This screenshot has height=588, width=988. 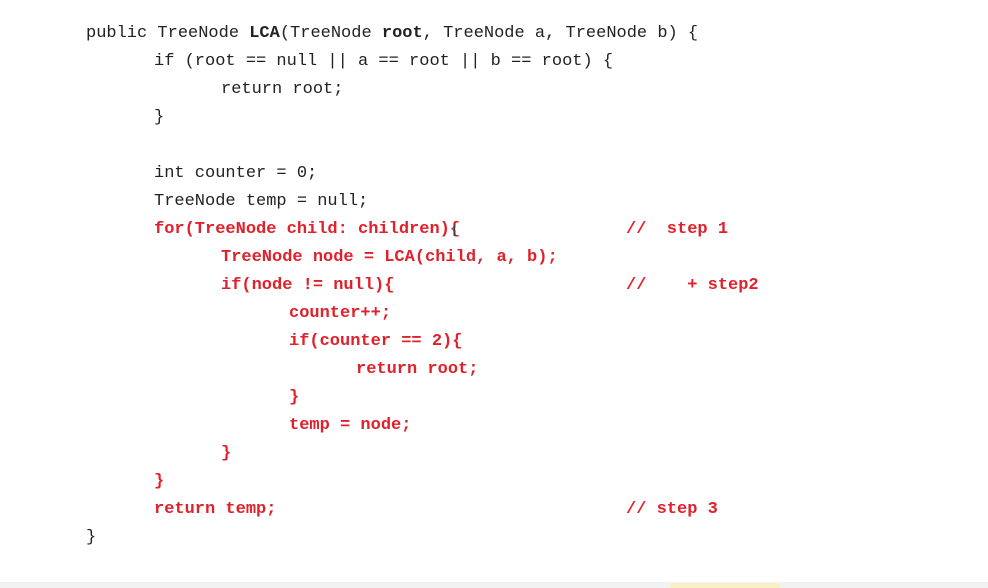 I want to click on comment-step-2: // + step2, so click(x=692, y=285).